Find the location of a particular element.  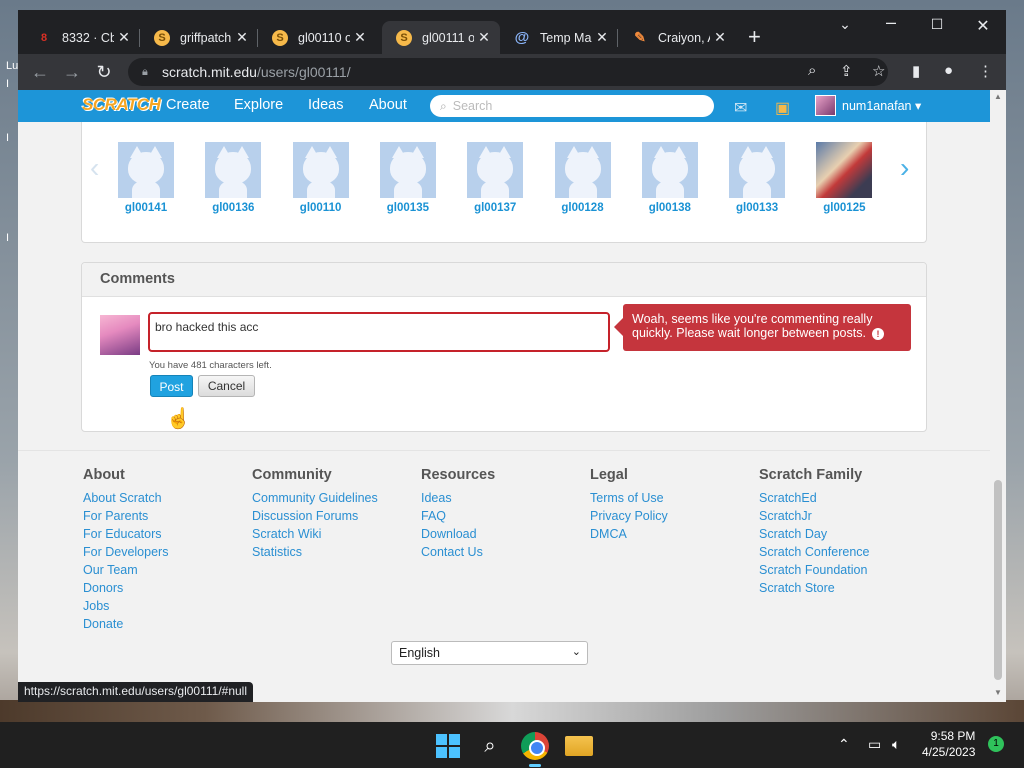

start-icon is located at coordinates (448, 746).